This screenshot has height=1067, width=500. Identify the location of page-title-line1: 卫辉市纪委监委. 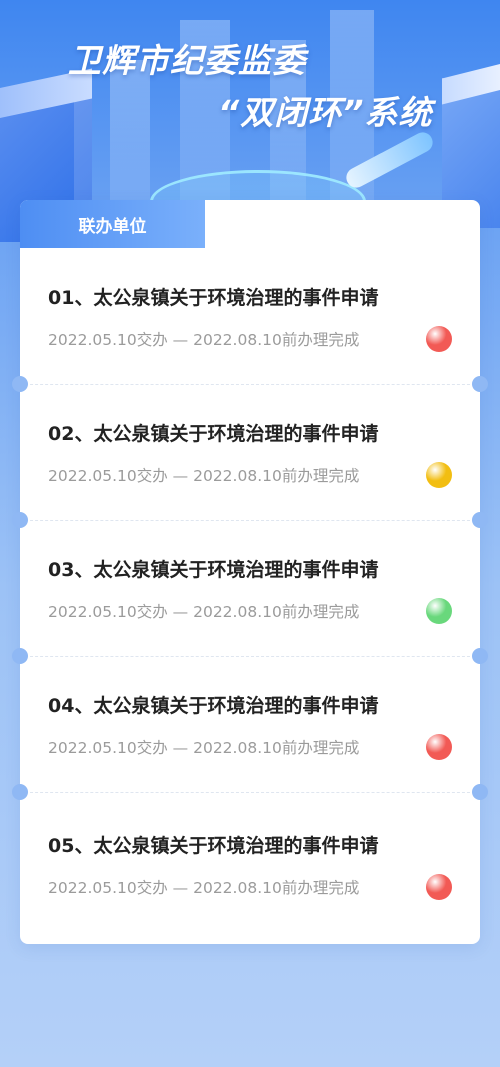
(187, 60).